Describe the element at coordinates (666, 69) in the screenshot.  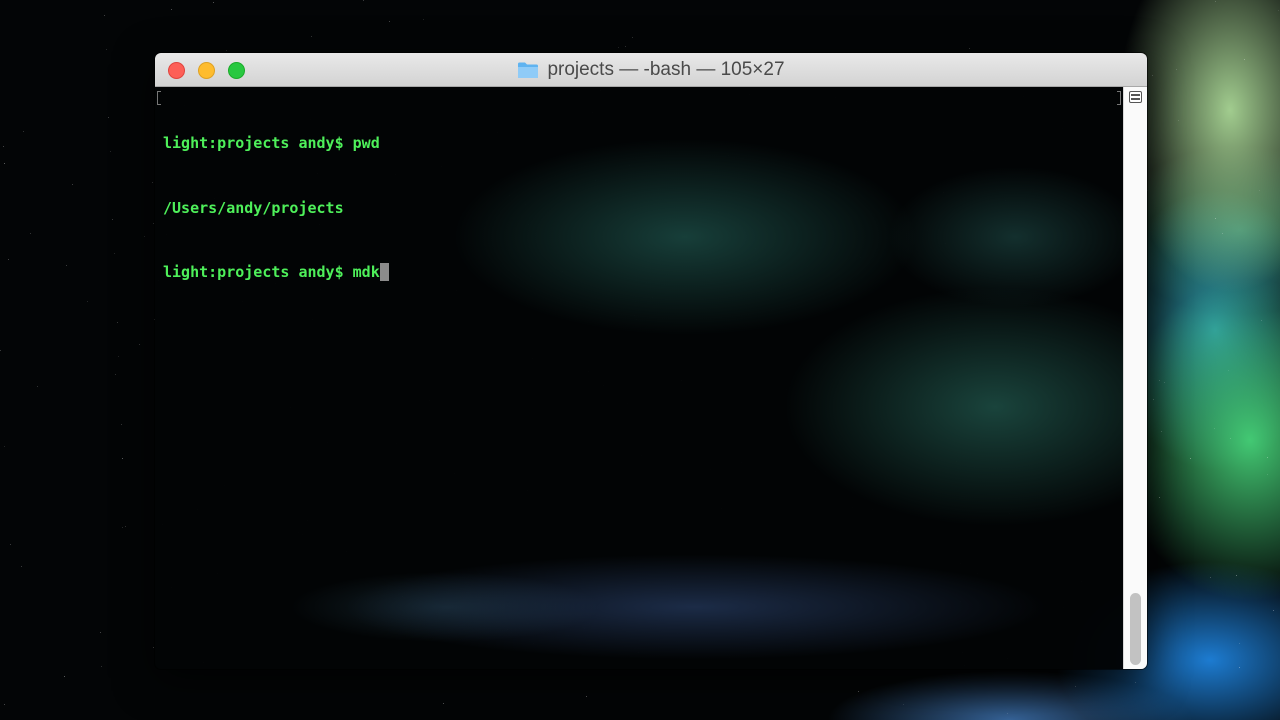
I see `window-title: projects — -bash — 105×27` at that location.